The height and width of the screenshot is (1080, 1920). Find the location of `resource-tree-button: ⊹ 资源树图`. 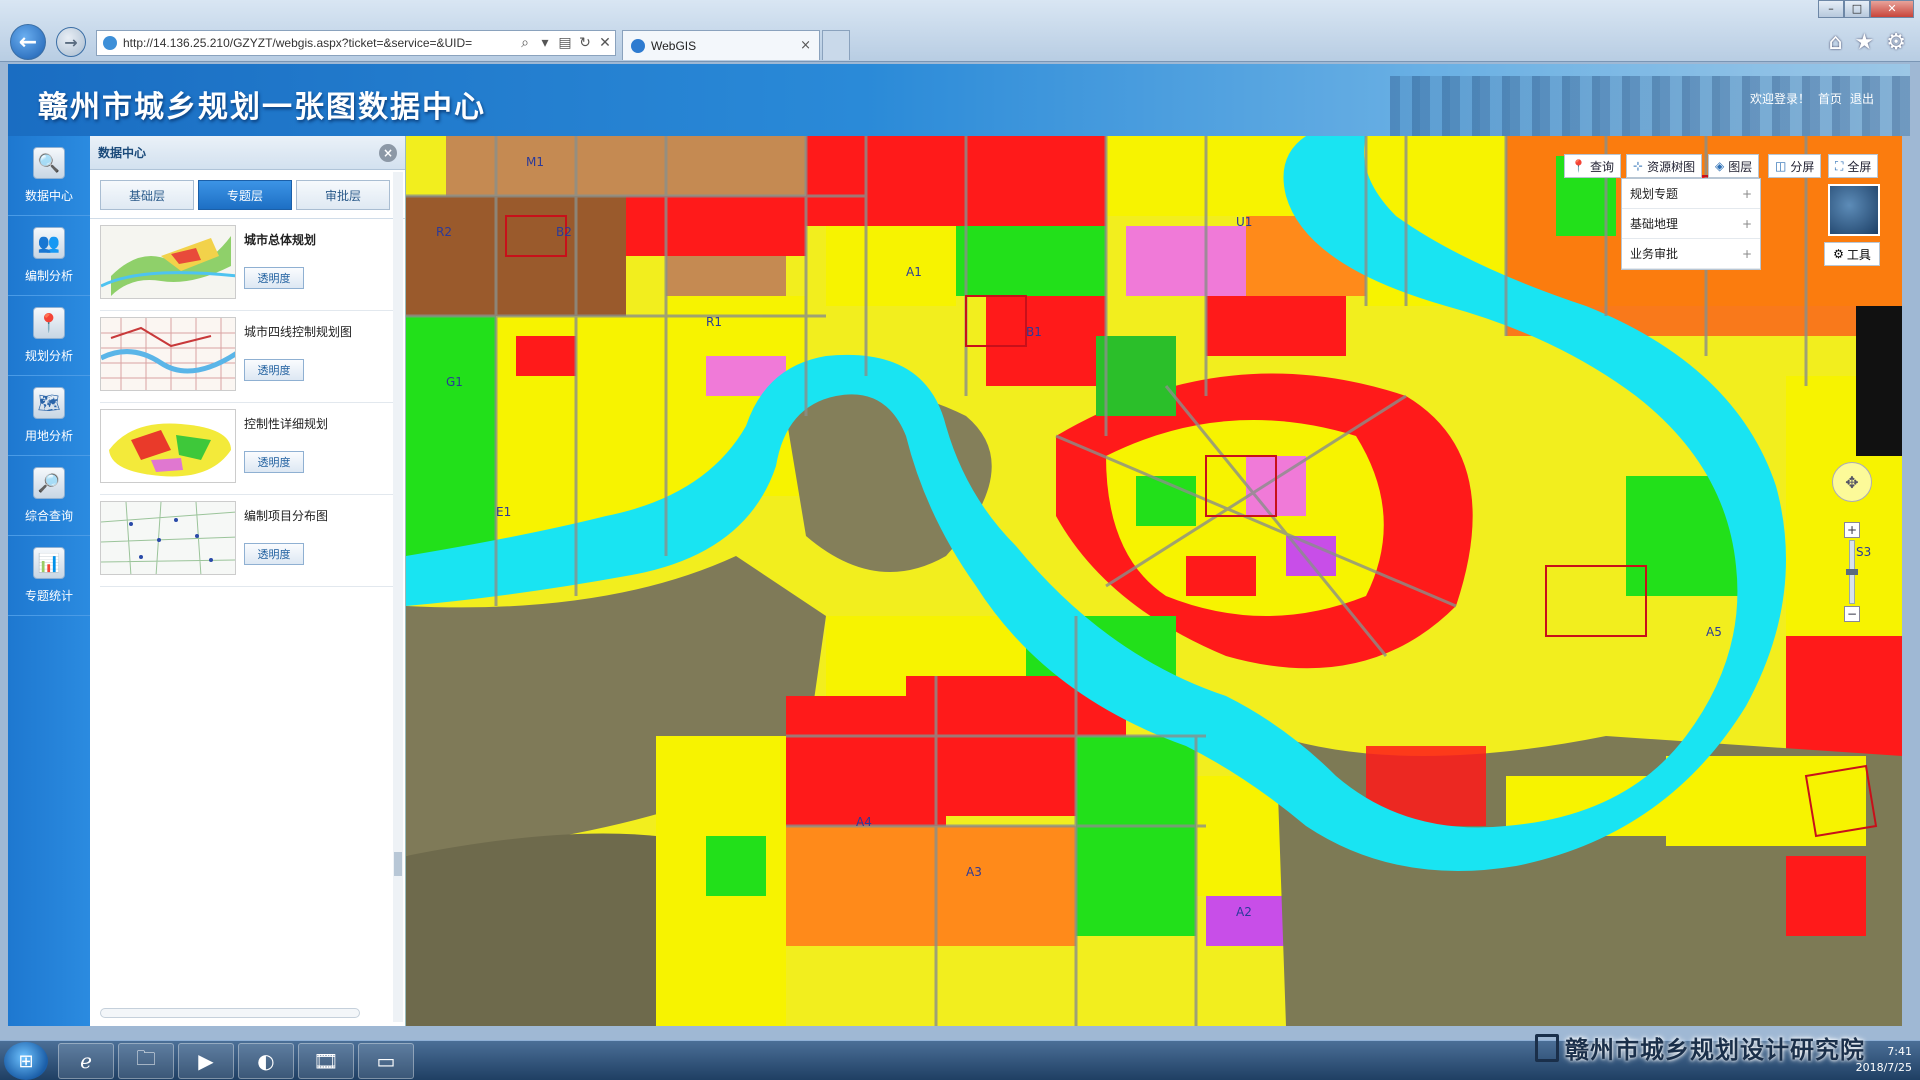

resource-tree-button: ⊹ 资源树图 is located at coordinates (1664, 166).